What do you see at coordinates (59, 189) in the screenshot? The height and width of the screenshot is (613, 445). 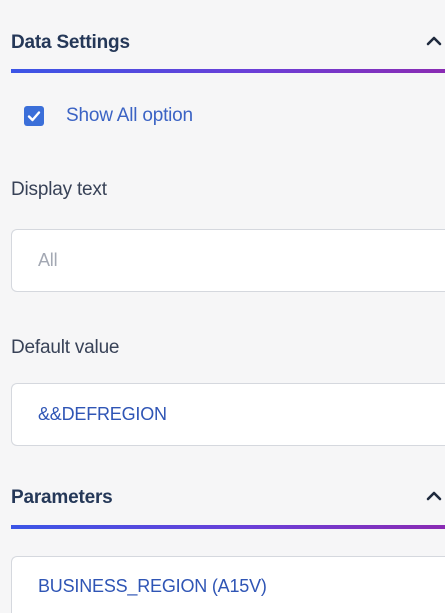 I see `display-text-label: Display text` at bounding box center [59, 189].